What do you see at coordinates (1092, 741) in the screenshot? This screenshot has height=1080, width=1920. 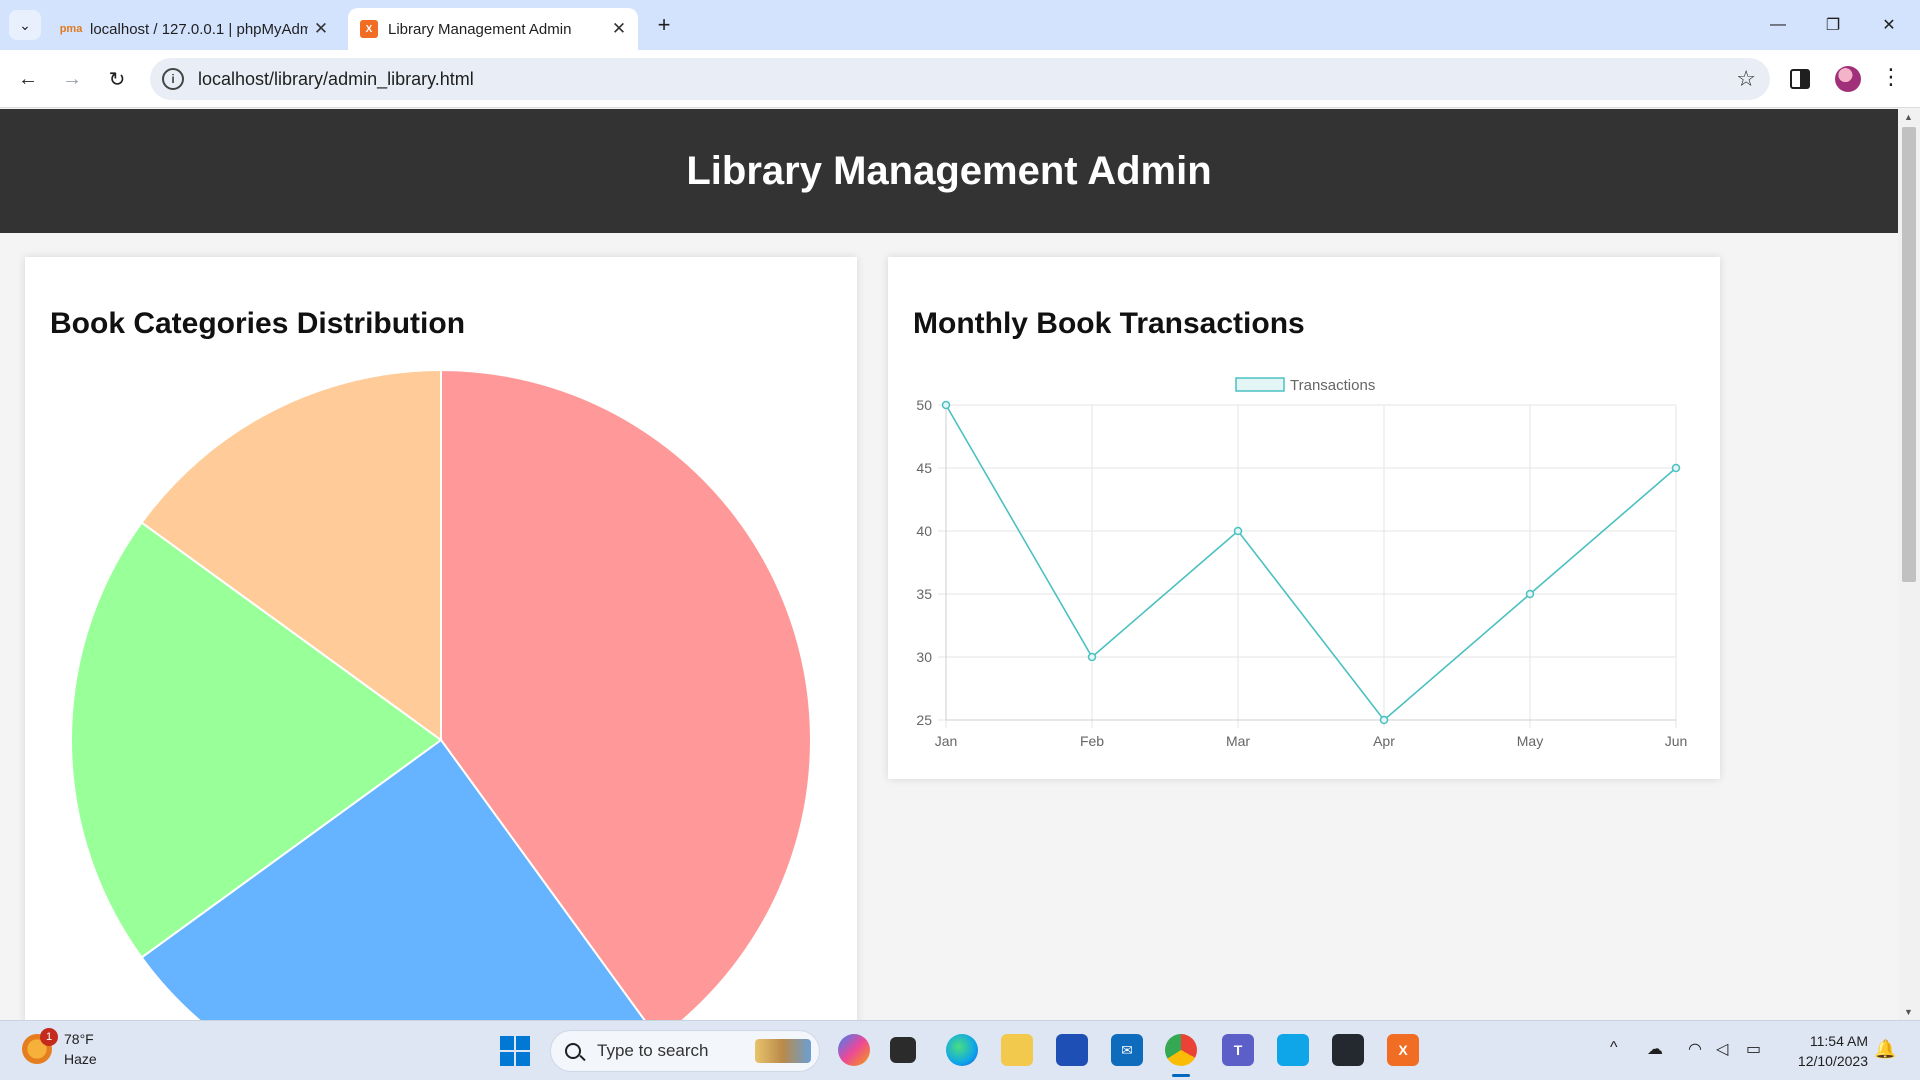 I see `x-tick-label: Feb` at bounding box center [1092, 741].